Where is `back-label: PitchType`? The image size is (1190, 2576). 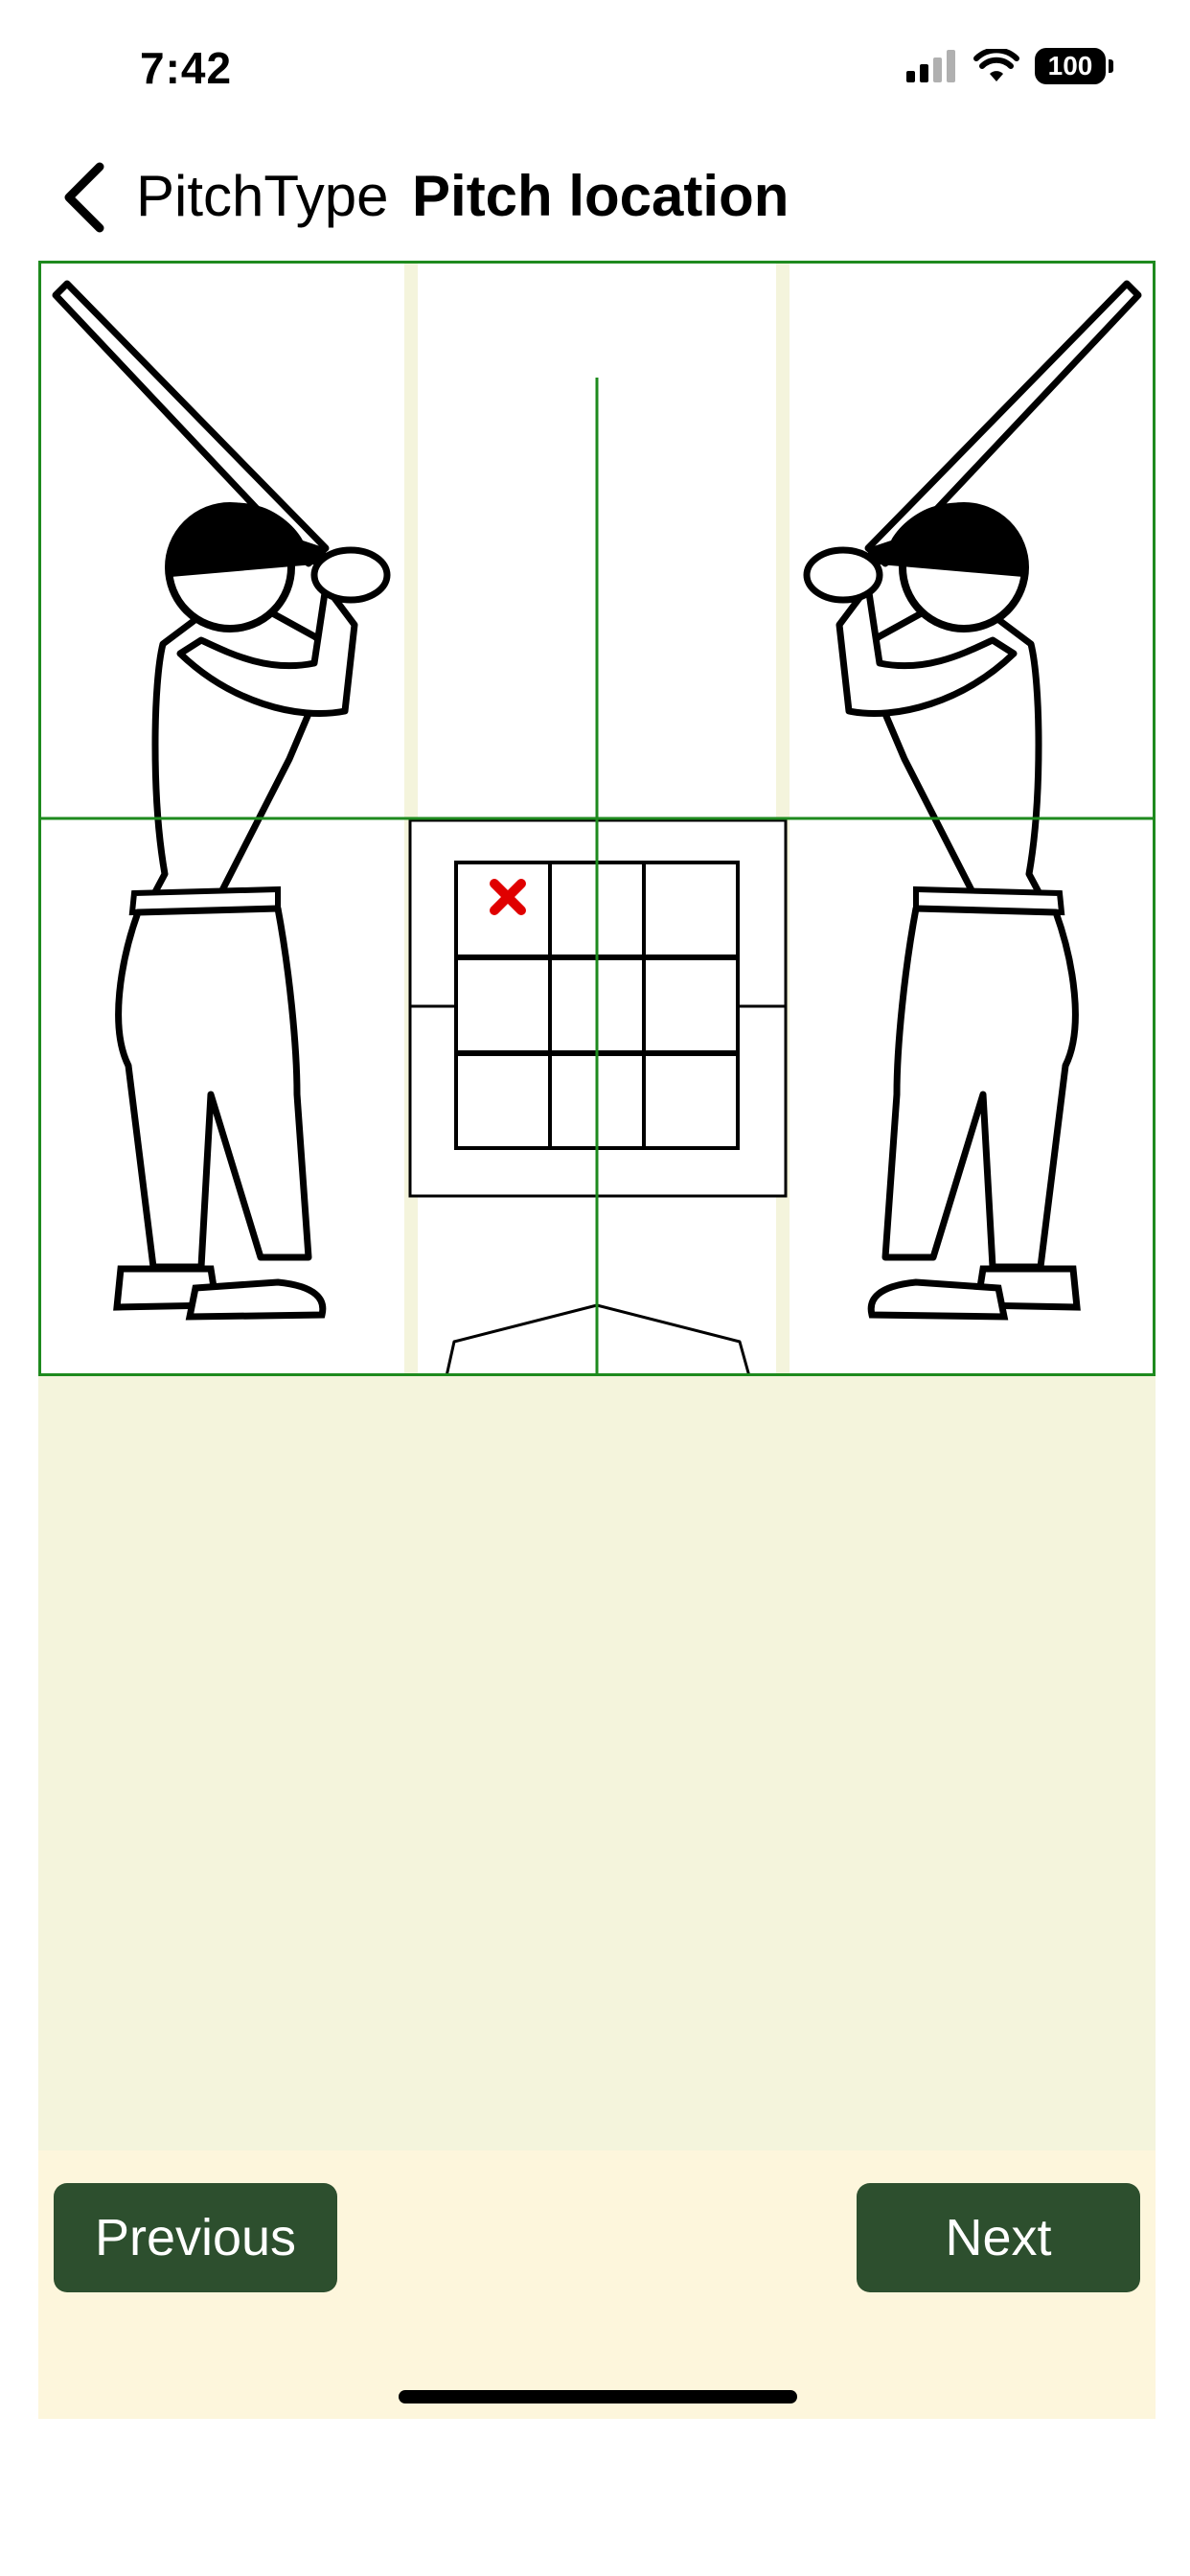
back-label: PitchType is located at coordinates (262, 196).